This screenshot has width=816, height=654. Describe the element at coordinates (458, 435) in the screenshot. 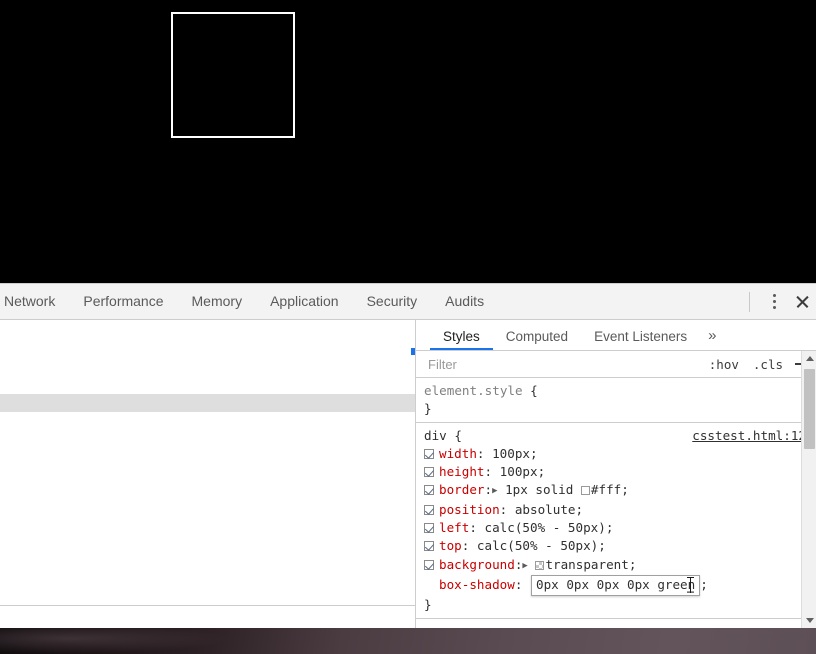

I see `open-brace: {` at that location.